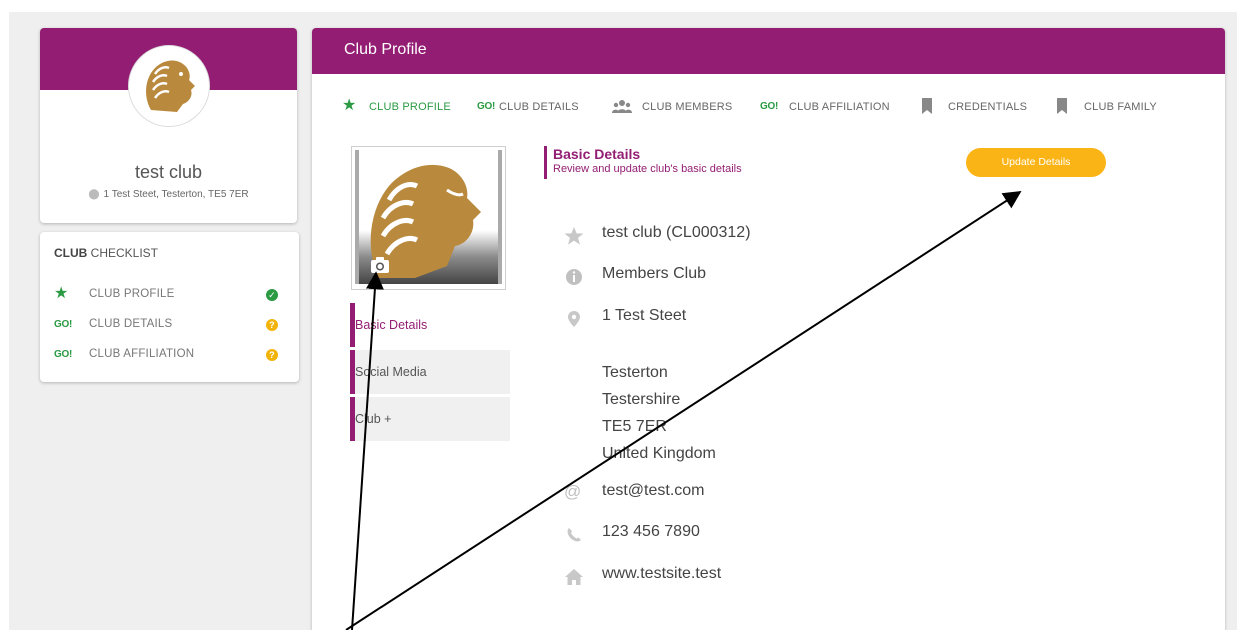 The height and width of the screenshot is (630, 1237). I want to click on address-line: Testershire, so click(641, 399).